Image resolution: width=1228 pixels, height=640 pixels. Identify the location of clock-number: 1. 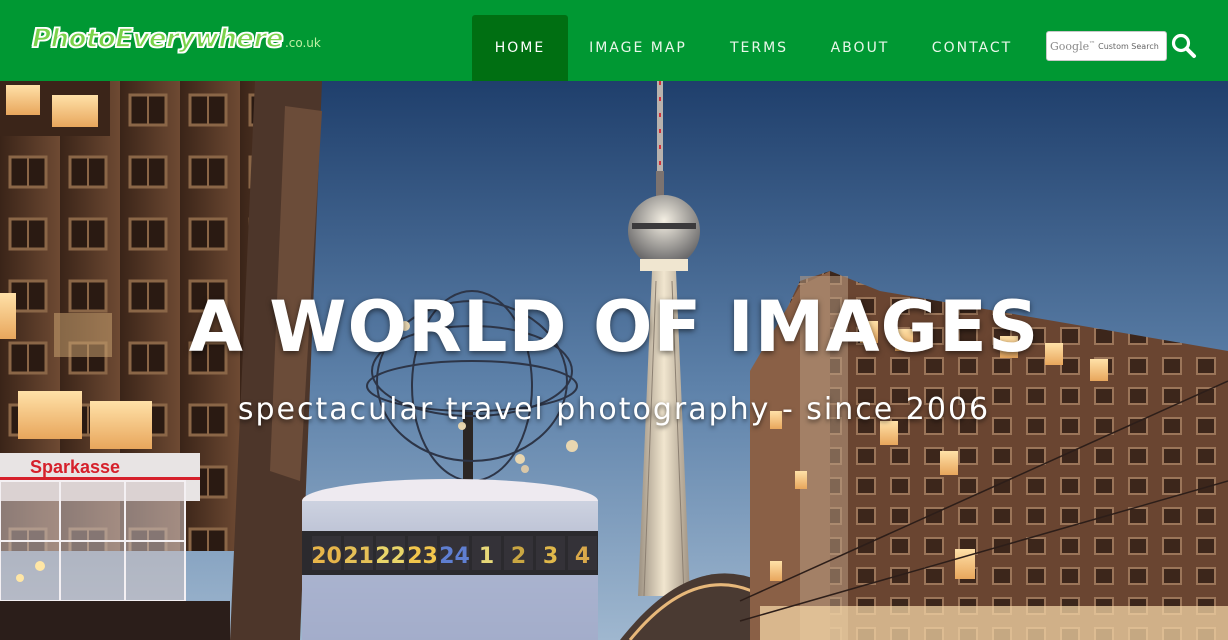
(486, 556).